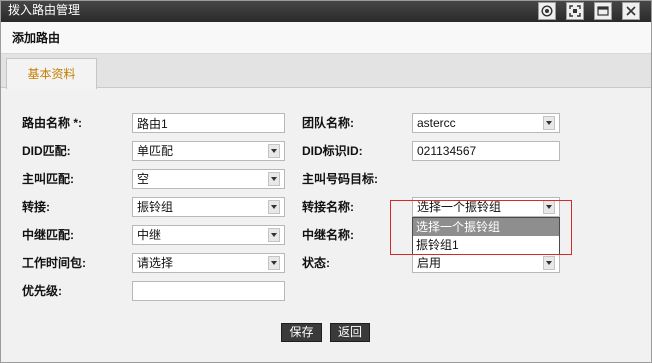 Image resolution: width=652 pixels, height=363 pixels. Describe the element at coordinates (486, 263) in the screenshot. I see `status-select: 启用` at that location.